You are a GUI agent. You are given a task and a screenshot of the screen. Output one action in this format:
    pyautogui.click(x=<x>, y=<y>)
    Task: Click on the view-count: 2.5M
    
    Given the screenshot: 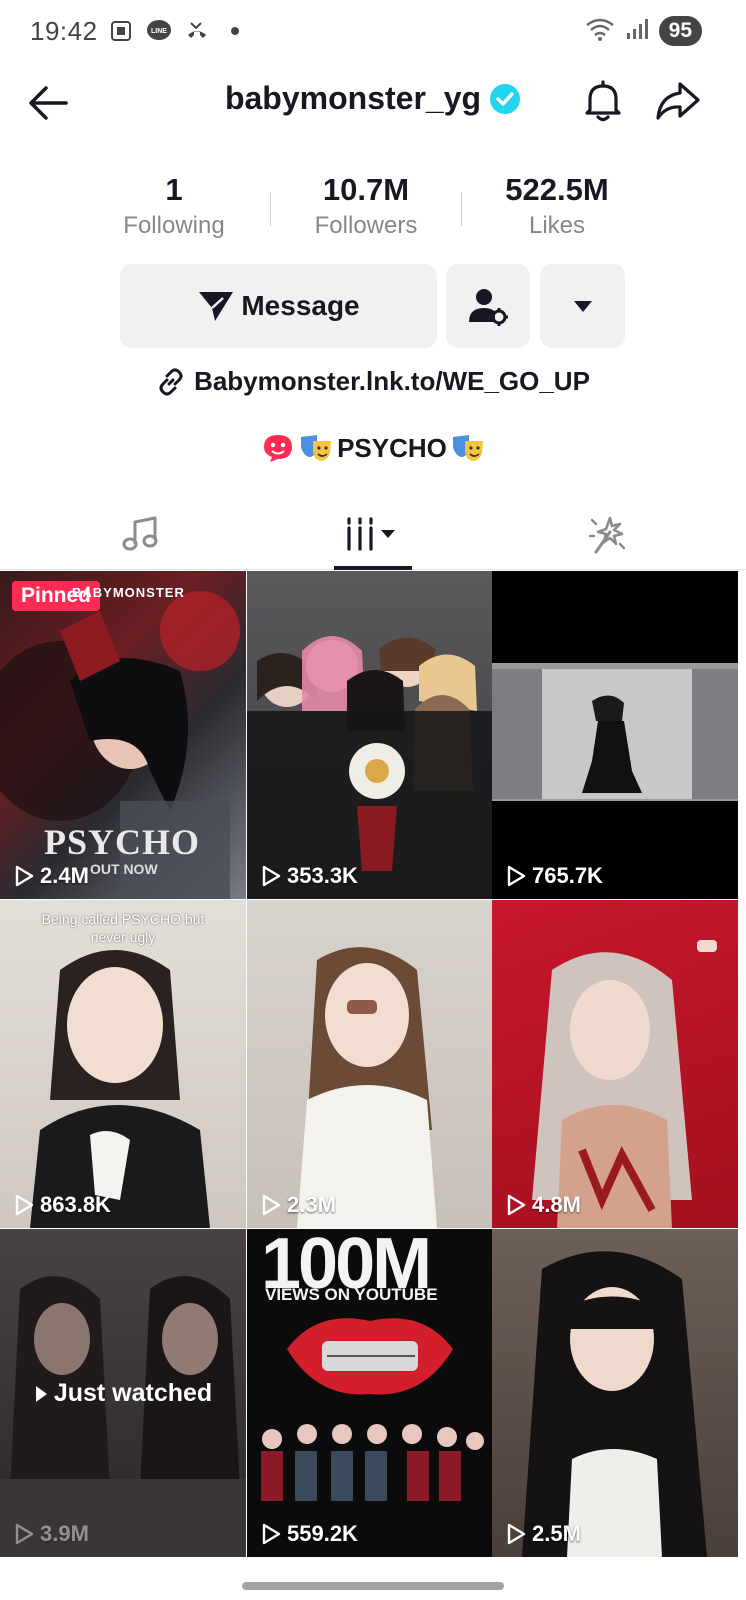 What is the action you would take?
    pyautogui.click(x=543, y=1534)
    